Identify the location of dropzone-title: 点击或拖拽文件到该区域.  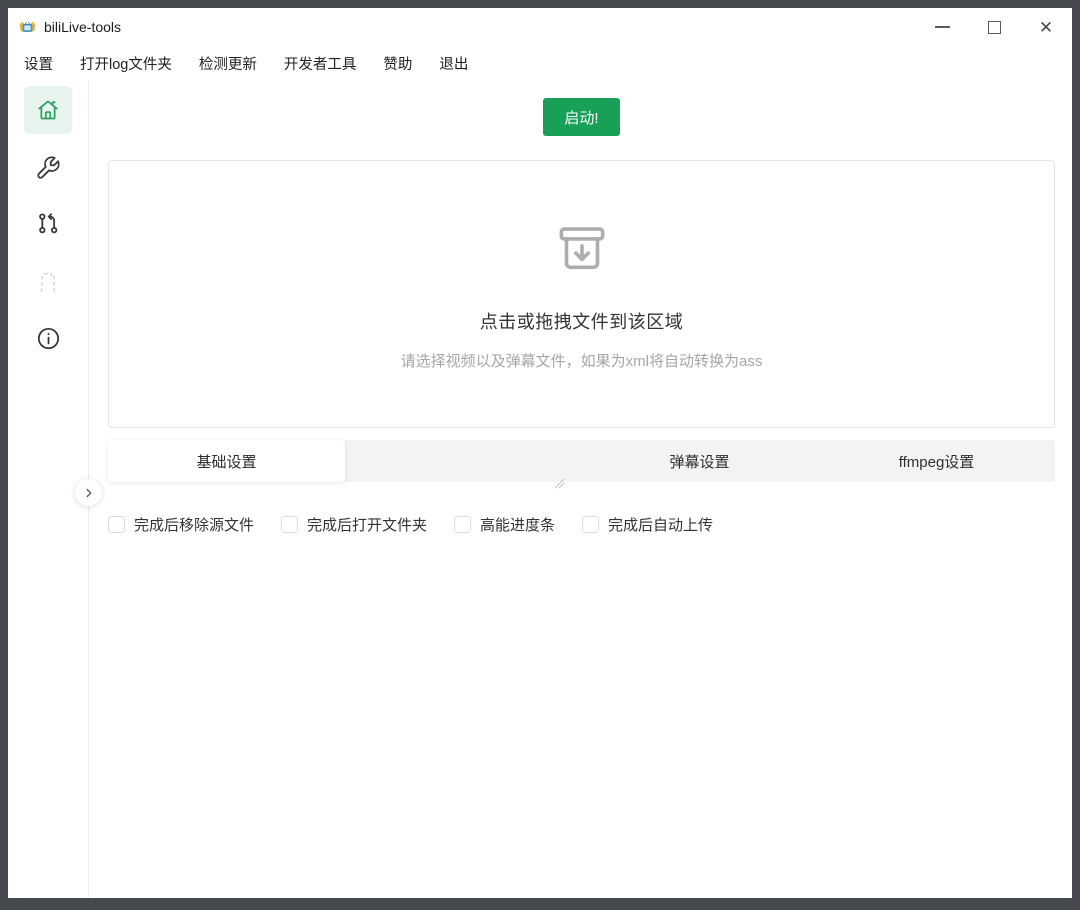
(581, 321).